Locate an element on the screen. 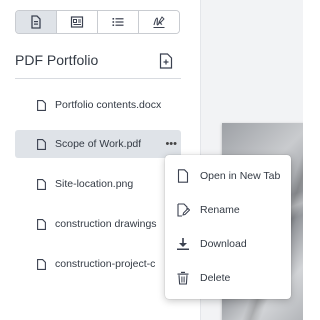 This screenshot has height=320, width=320. details-view-icon is located at coordinates (77, 22).